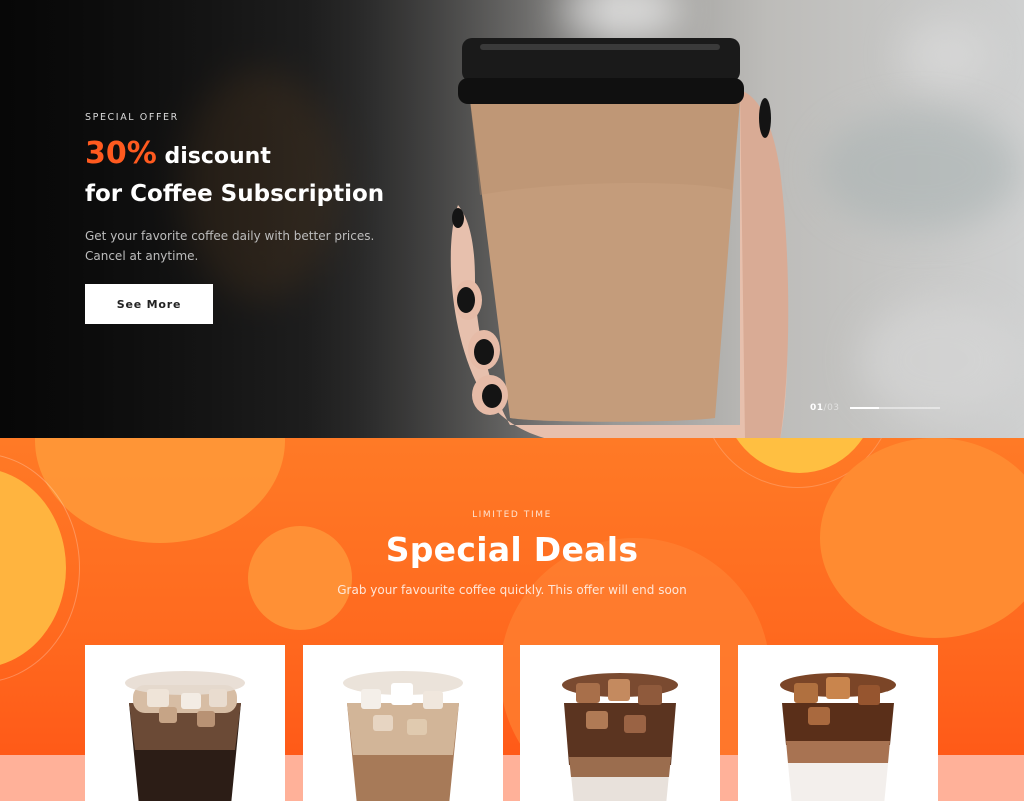 This screenshot has height=801, width=1024. What do you see at coordinates (132, 117) in the screenshot?
I see `hero-eyebrow: SPECIAL OFFER` at bounding box center [132, 117].